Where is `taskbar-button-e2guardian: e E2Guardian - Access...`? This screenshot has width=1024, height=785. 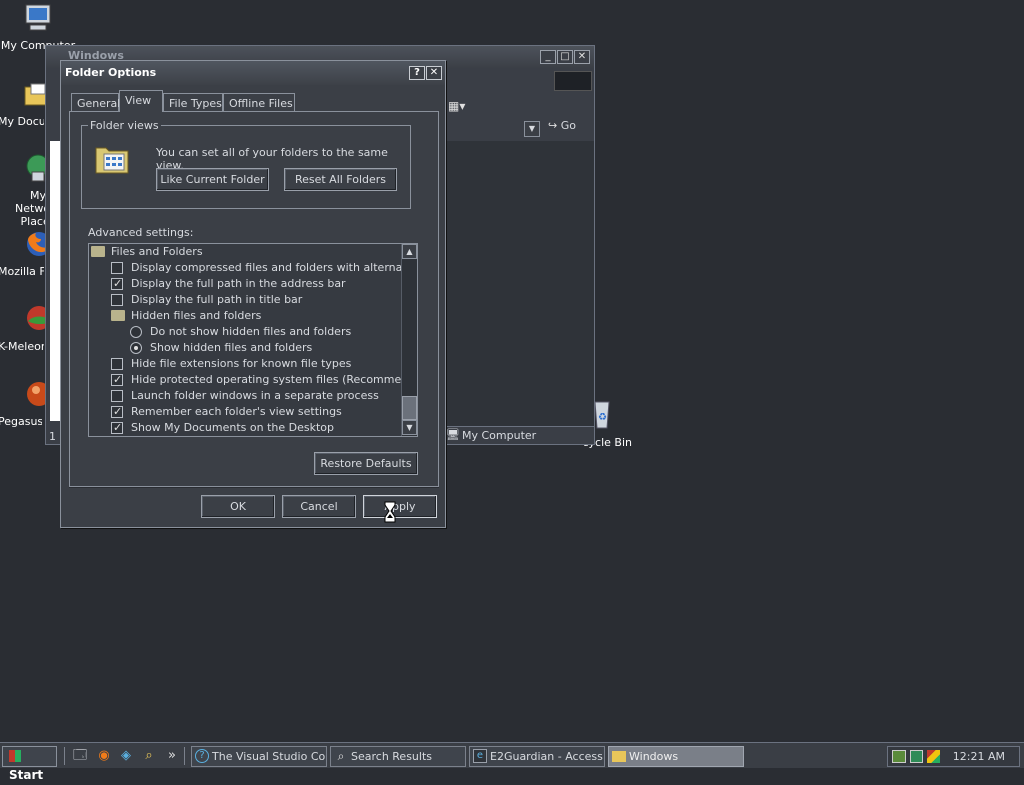 taskbar-button-e2guardian: e E2Guardian - Access... is located at coordinates (537, 756).